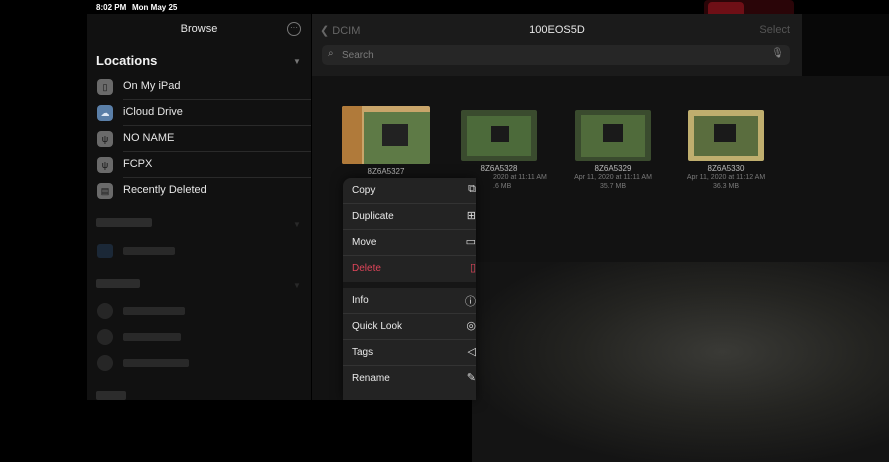 This screenshot has width=889, height=462. What do you see at coordinates (774, 30) in the screenshot?
I see `select-button: Select` at bounding box center [774, 30].